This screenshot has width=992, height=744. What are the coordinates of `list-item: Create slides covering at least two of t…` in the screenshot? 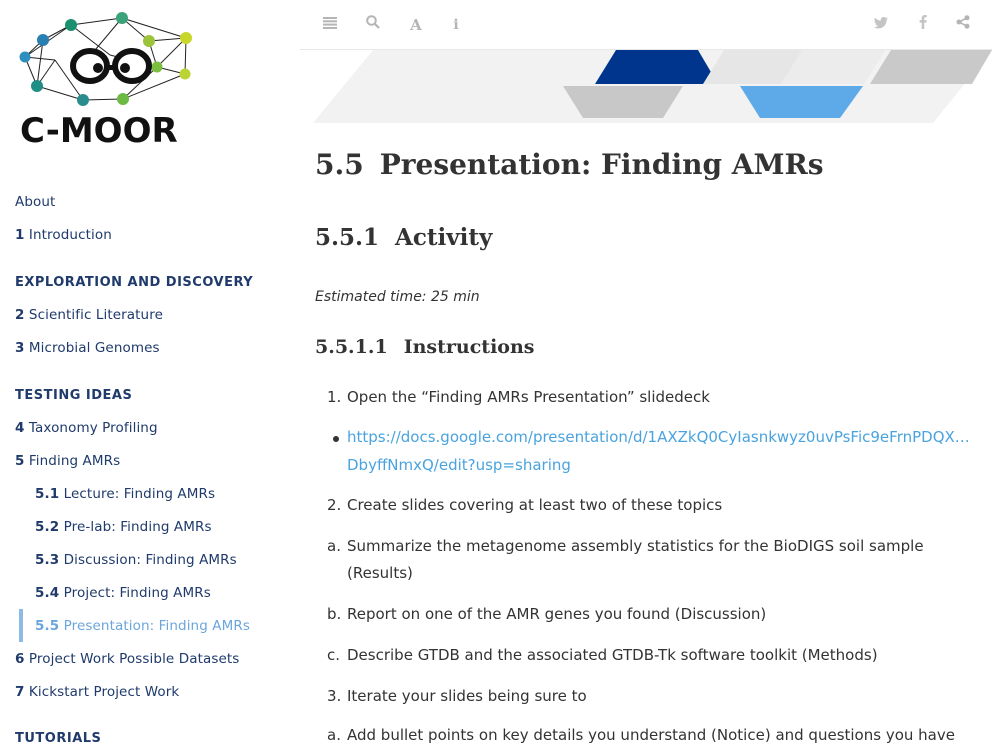 It's located at (535, 505).